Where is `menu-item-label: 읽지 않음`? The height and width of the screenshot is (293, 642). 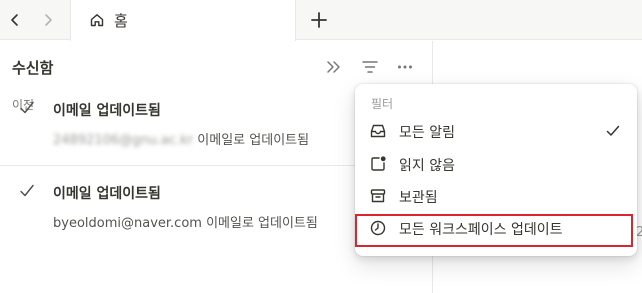
menu-item-label: 읽지 않음 is located at coordinates (427, 166).